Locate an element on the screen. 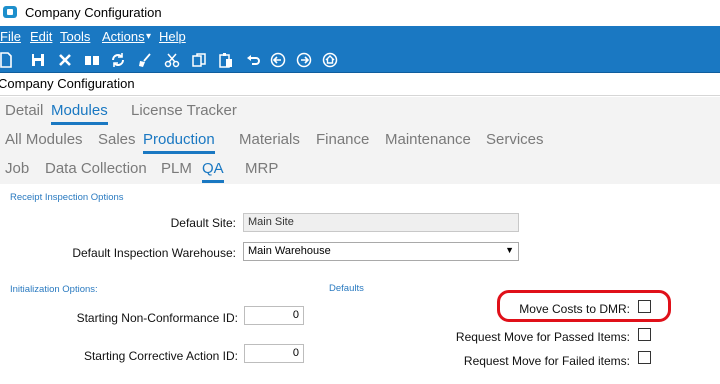  warehouse-selected-value: Main Warehouse is located at coordinates (289, 251).